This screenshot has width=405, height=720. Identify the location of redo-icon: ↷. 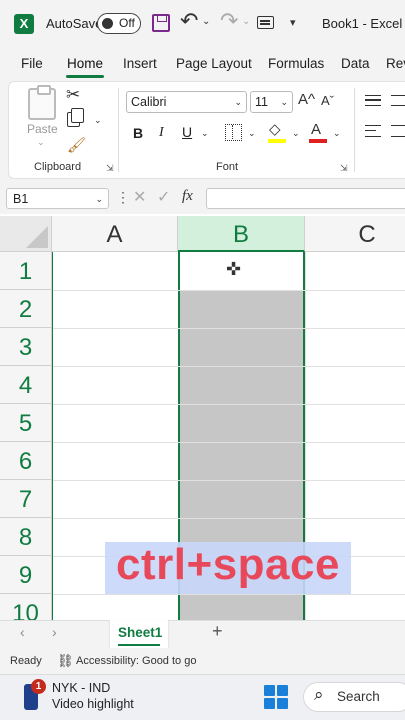
(229, 21).